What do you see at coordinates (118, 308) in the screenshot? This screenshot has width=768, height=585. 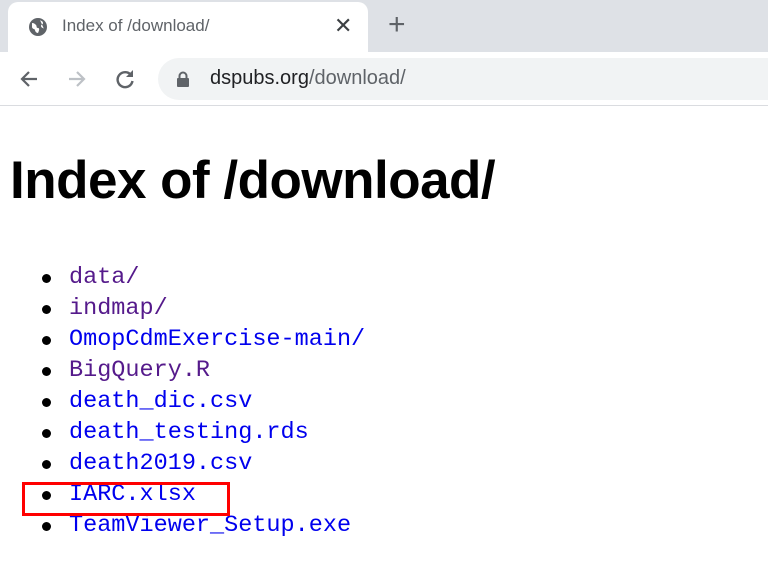 I see `link-indmap: indmap/` at bounding box center [118, 308].